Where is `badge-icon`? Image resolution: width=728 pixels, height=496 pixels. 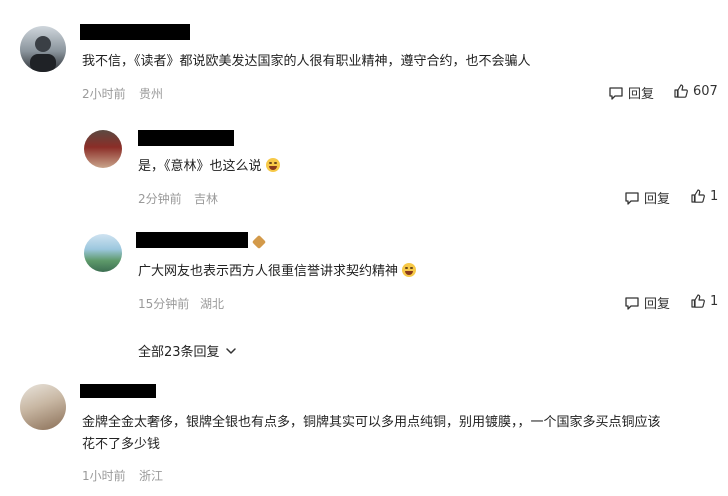 badge-icon is located at coordinates (259, 242).